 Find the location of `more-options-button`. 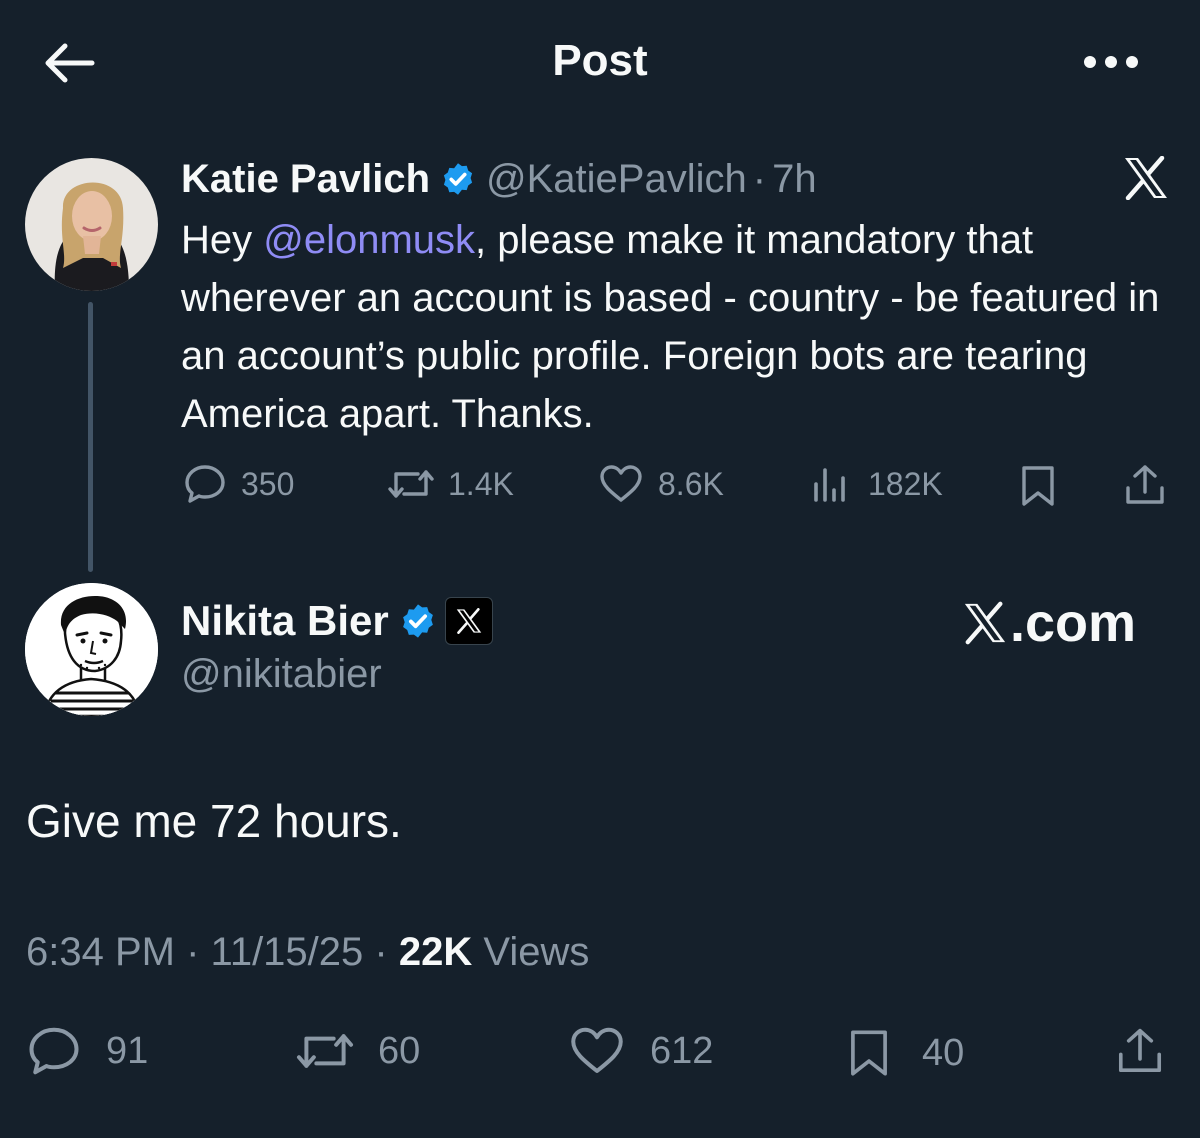

more-options-button is located at coordinates (1111, 62).